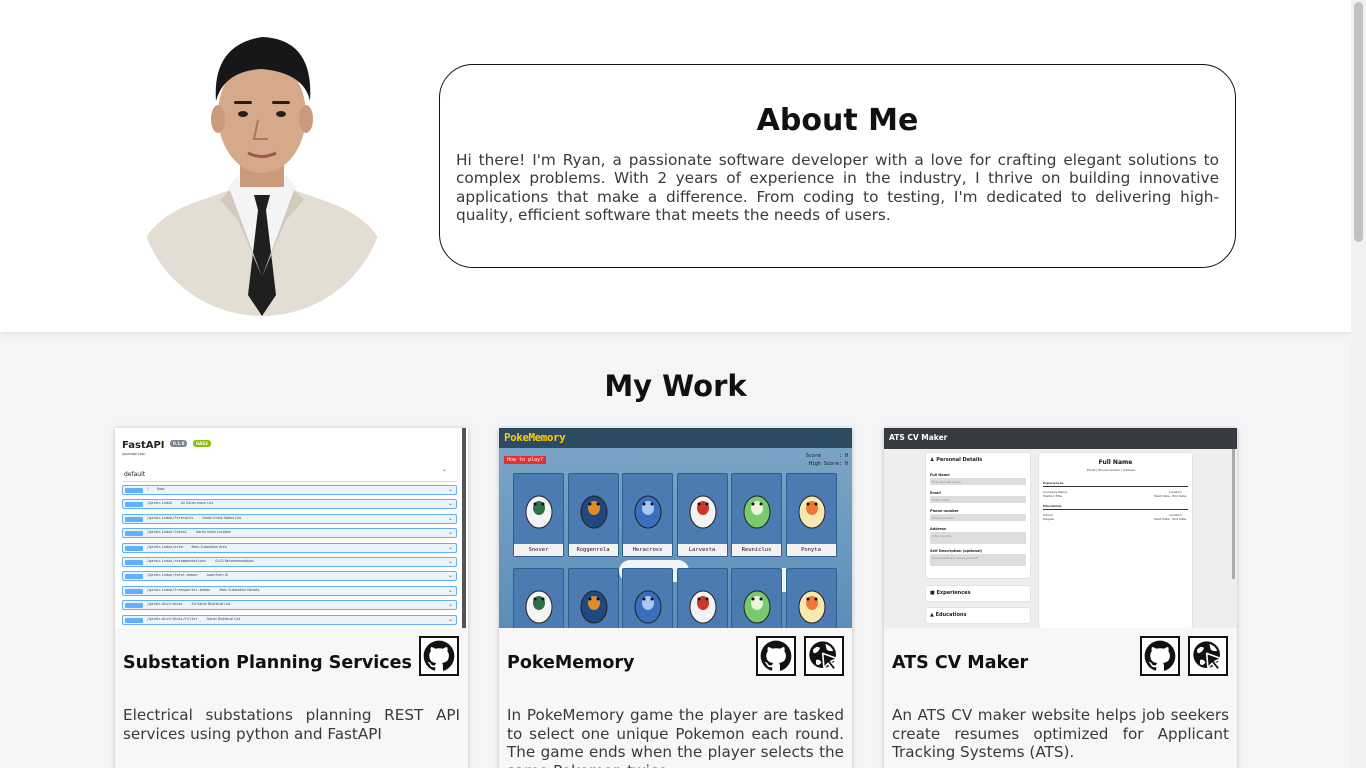  I want to click on cv-position: Position Title, so click(1053, 496).